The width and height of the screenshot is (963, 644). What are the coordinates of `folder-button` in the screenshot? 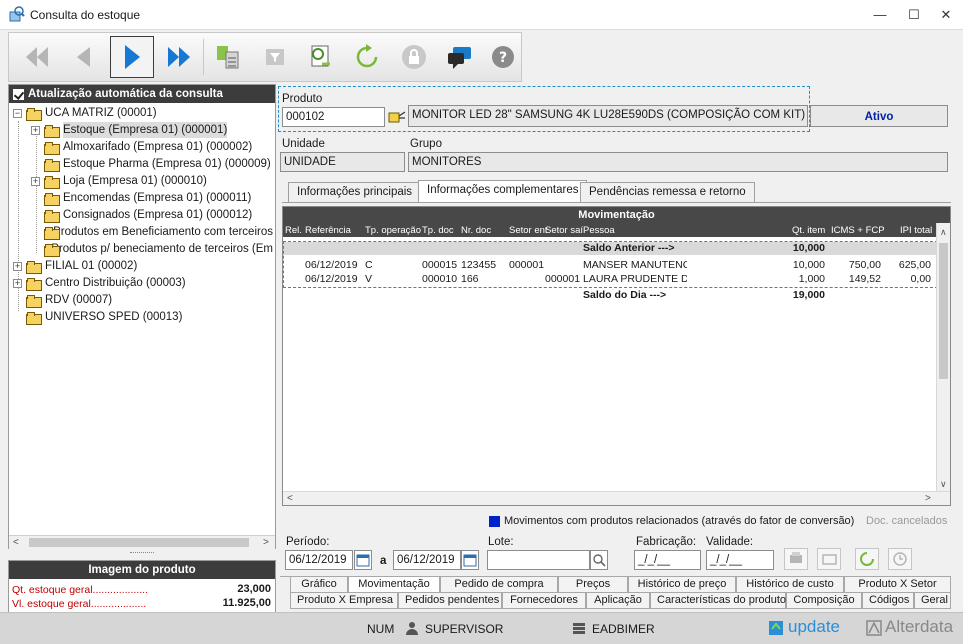 It's located at (829, 559).